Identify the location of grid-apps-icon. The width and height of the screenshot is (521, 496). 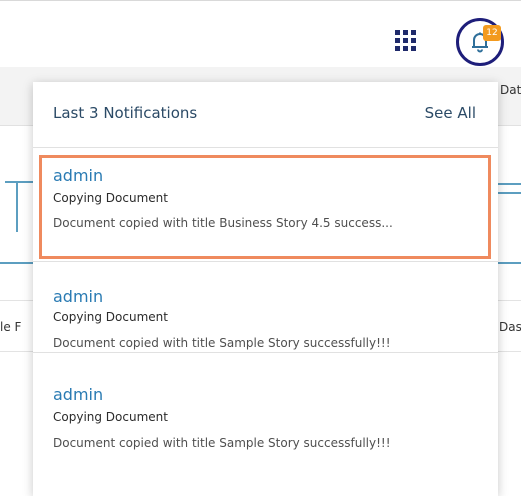
(406, 41).